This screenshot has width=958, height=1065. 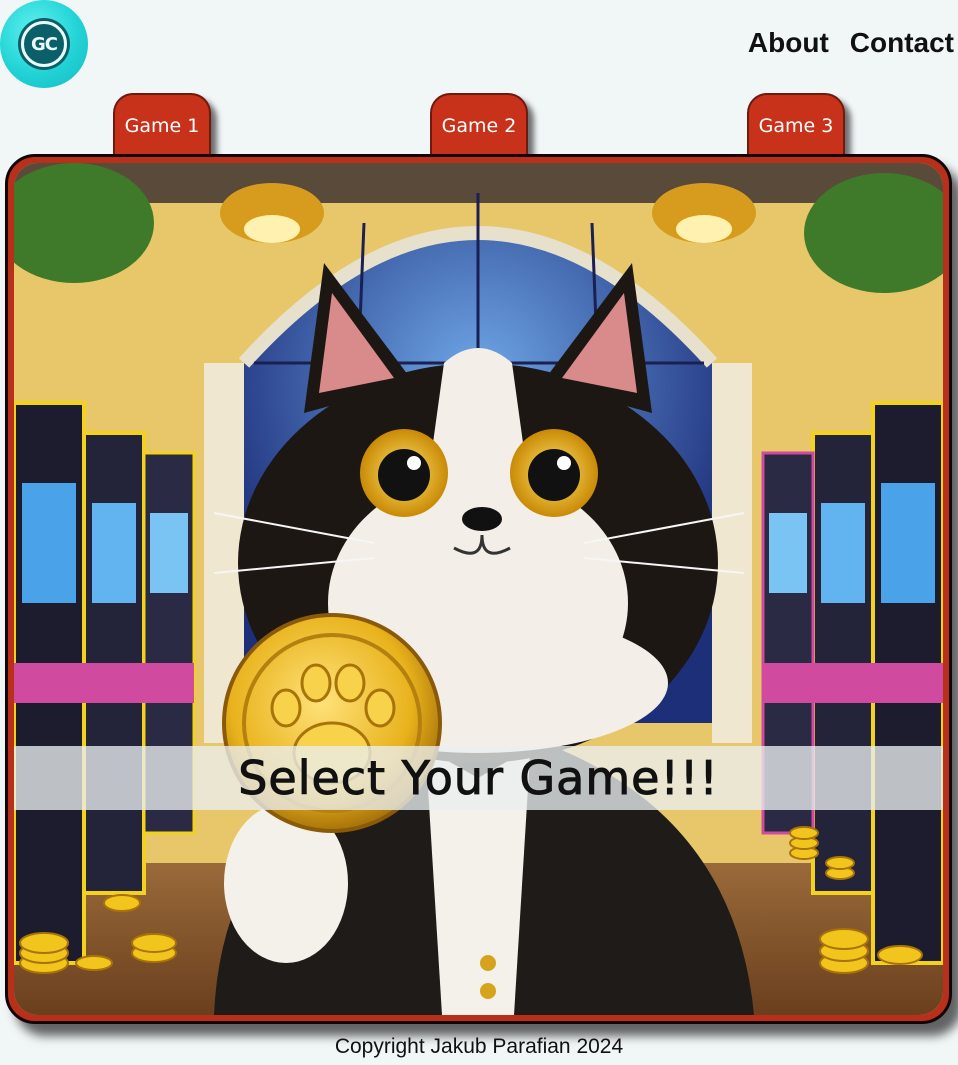 I want to click on logo: GC, so click(x=44, y=44).